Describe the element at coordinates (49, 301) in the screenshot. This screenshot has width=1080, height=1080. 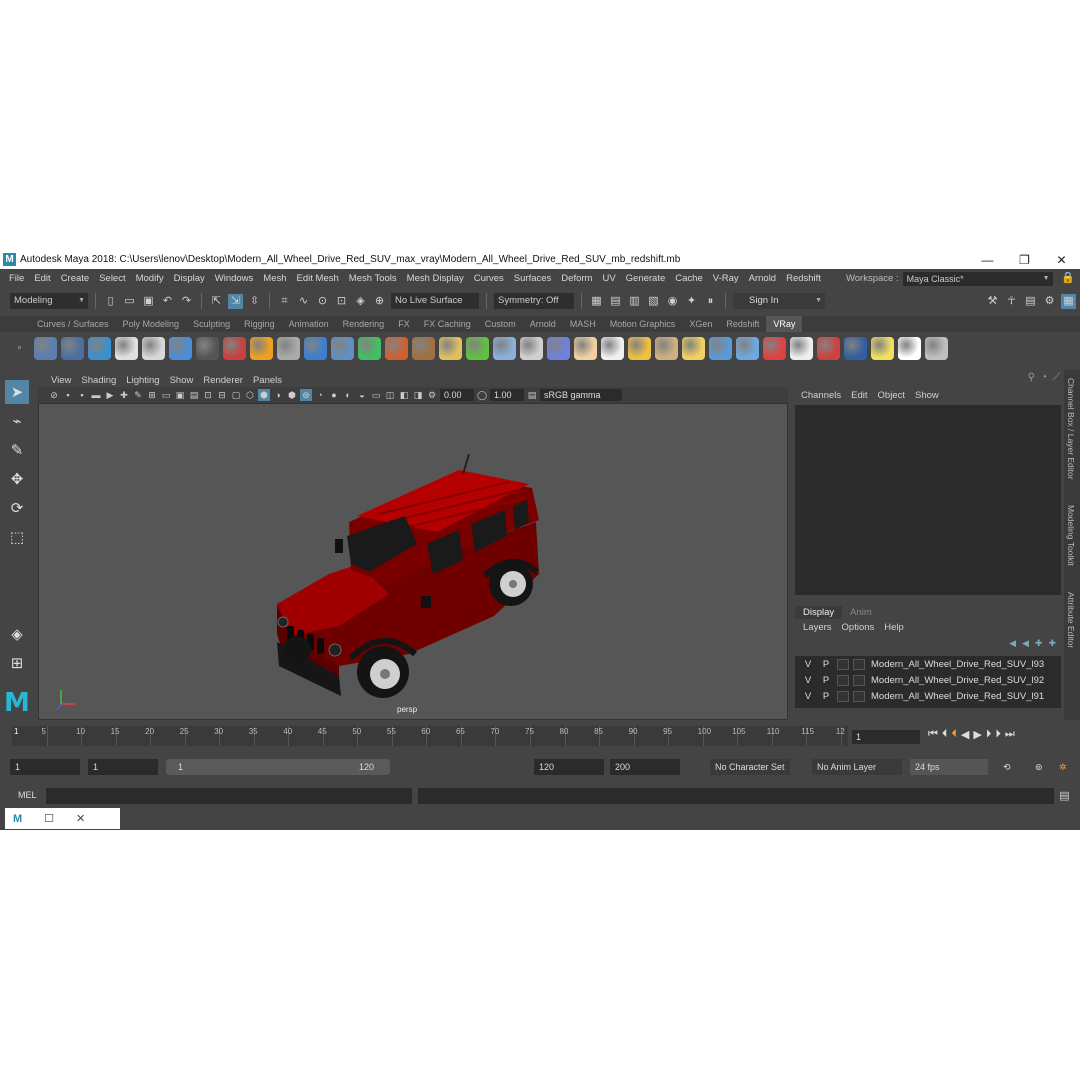
I see `menu-set-dropdown: Modeling` at that location.